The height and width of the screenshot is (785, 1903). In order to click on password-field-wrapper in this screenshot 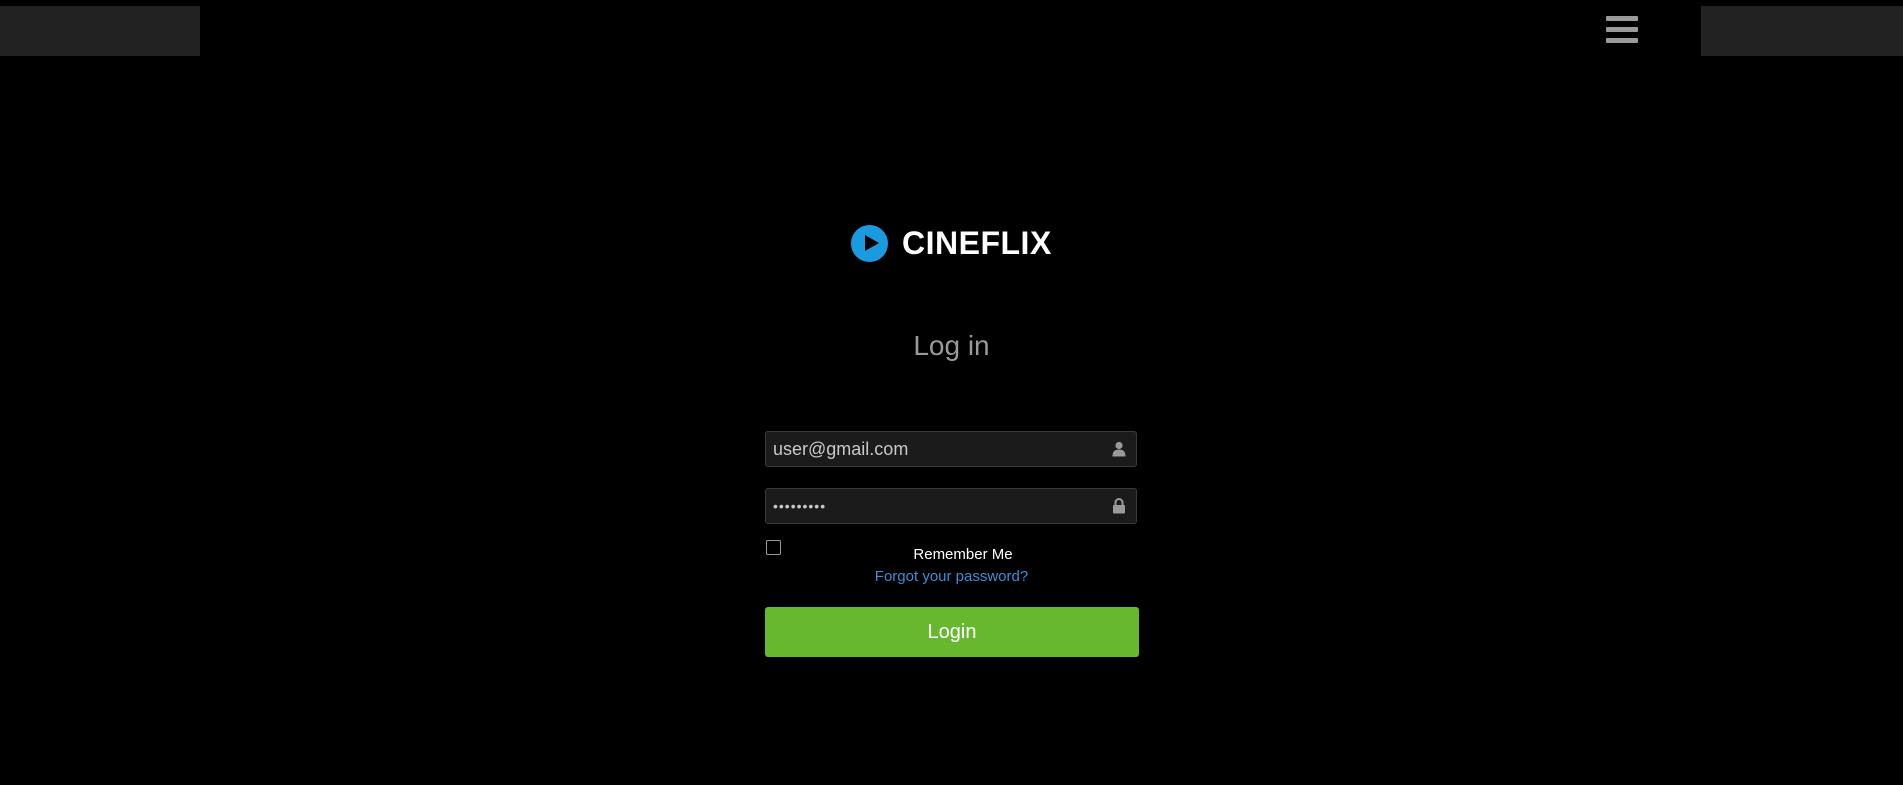, I will do `click(951, 506)`.